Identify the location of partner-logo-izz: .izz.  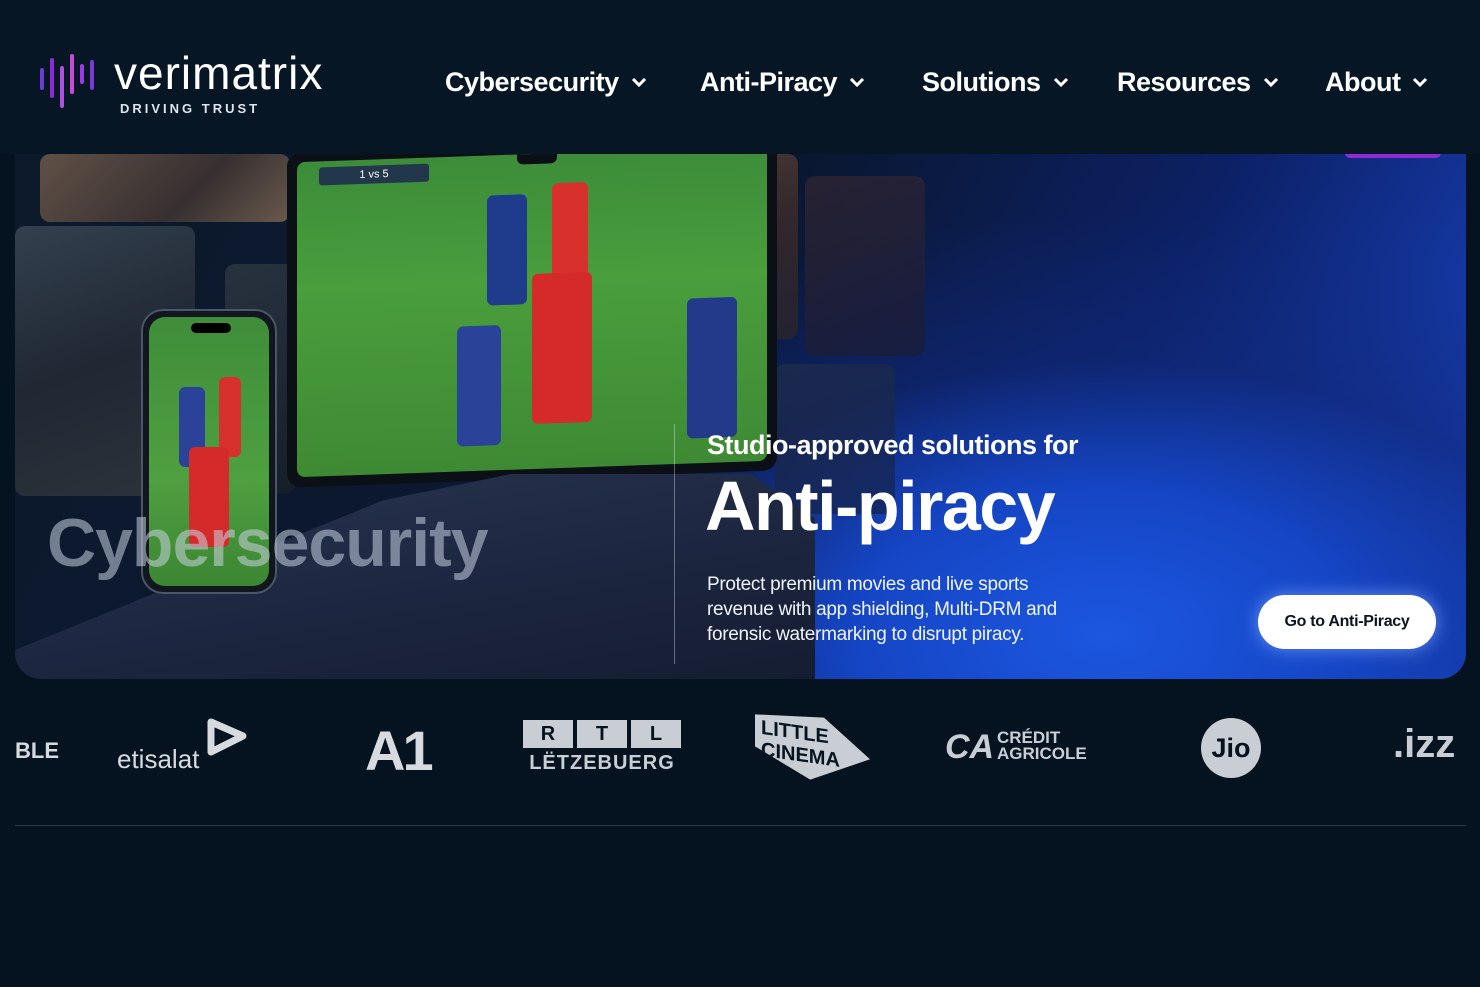
(1424, 744).